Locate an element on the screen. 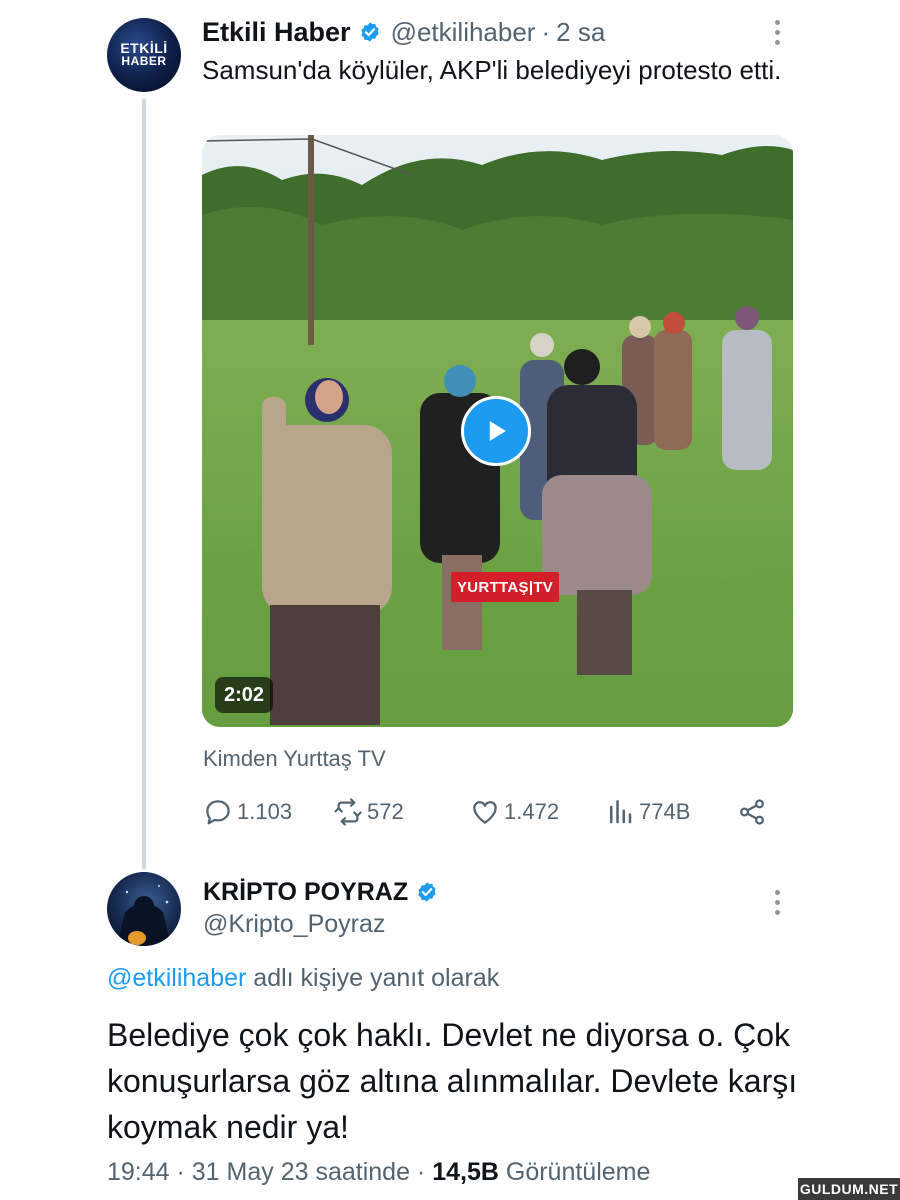  share-icon is located at coordinates (752, 812).